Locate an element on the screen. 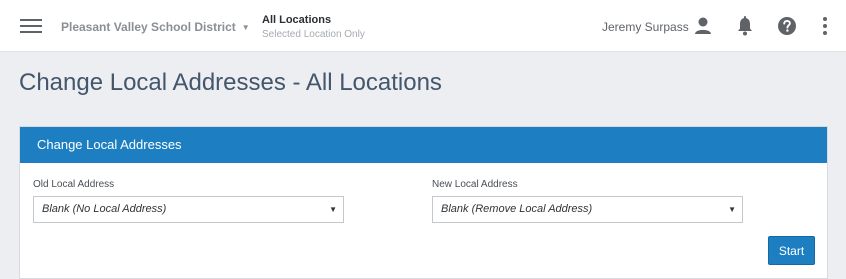 The image size is (846, 279). district-selector: Pleasant Valley School District ▼ is located at coordinates (155, 27).